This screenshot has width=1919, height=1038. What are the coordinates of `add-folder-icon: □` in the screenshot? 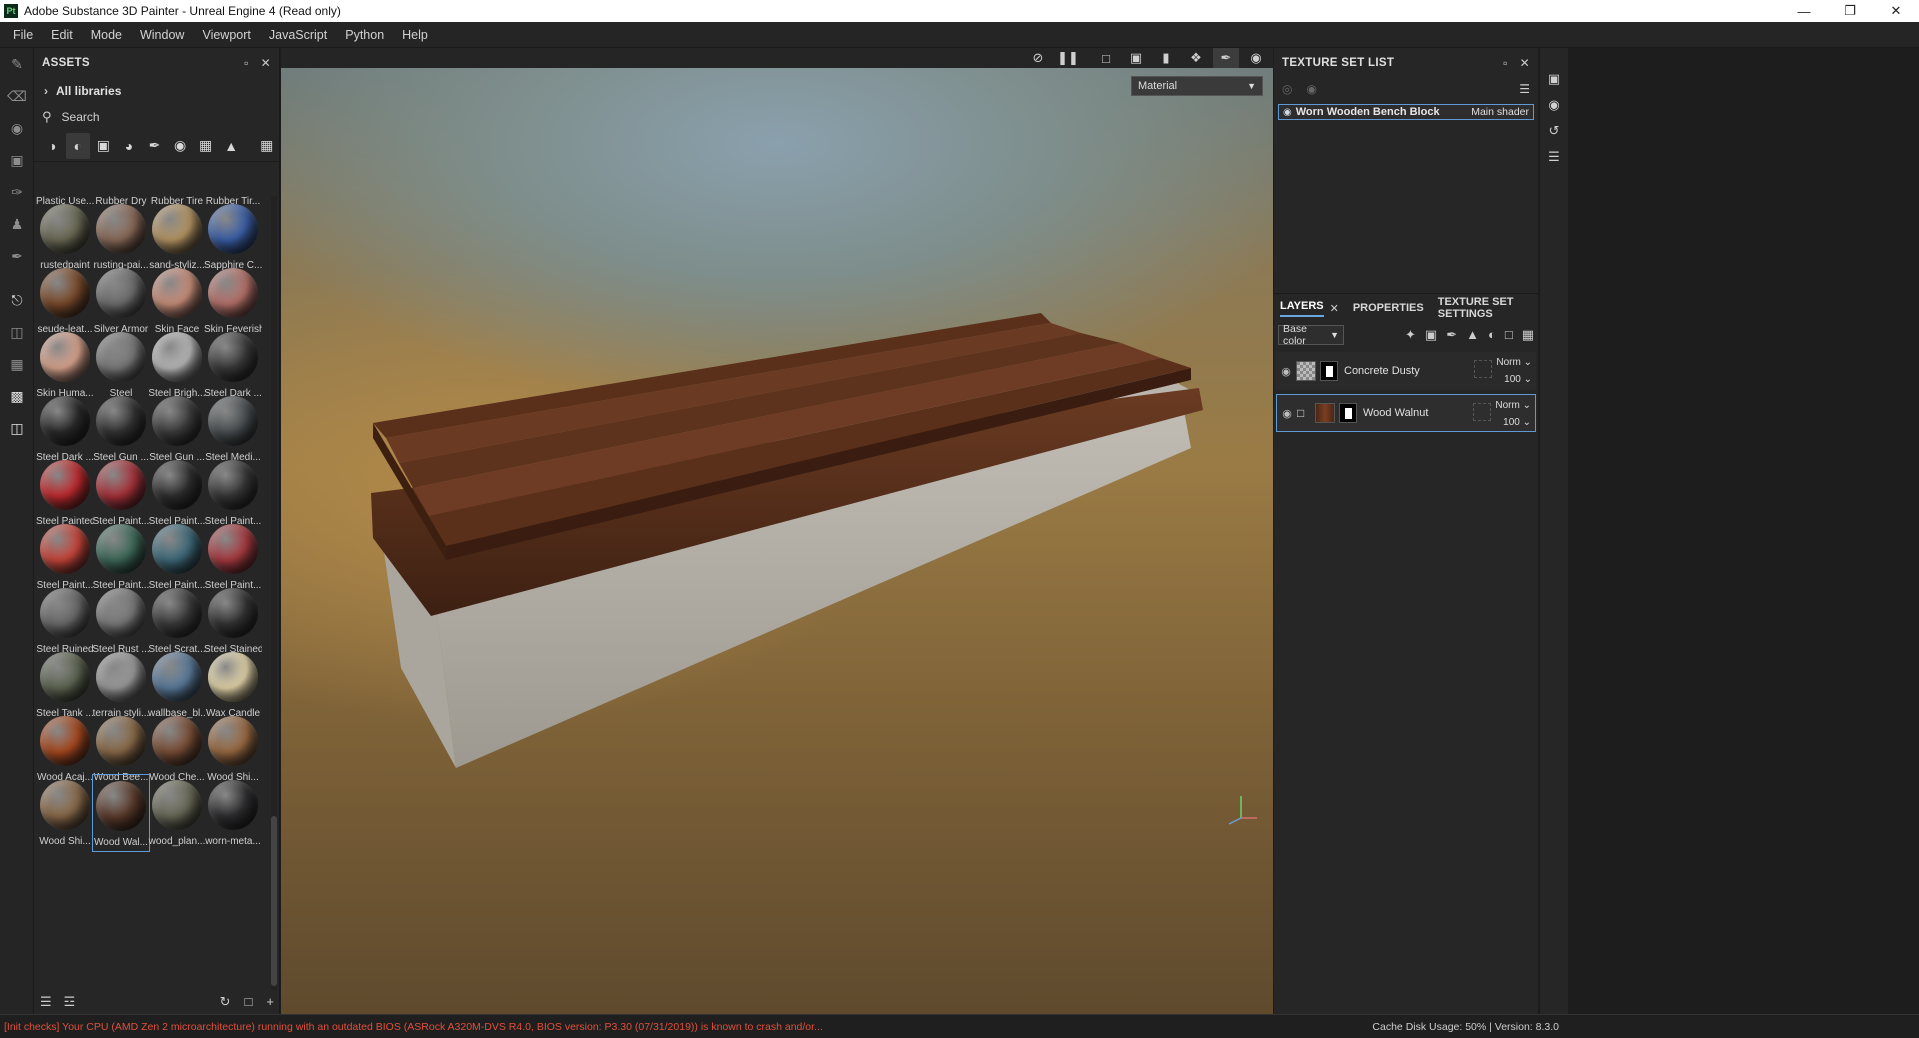 It's located at (1509, 335).